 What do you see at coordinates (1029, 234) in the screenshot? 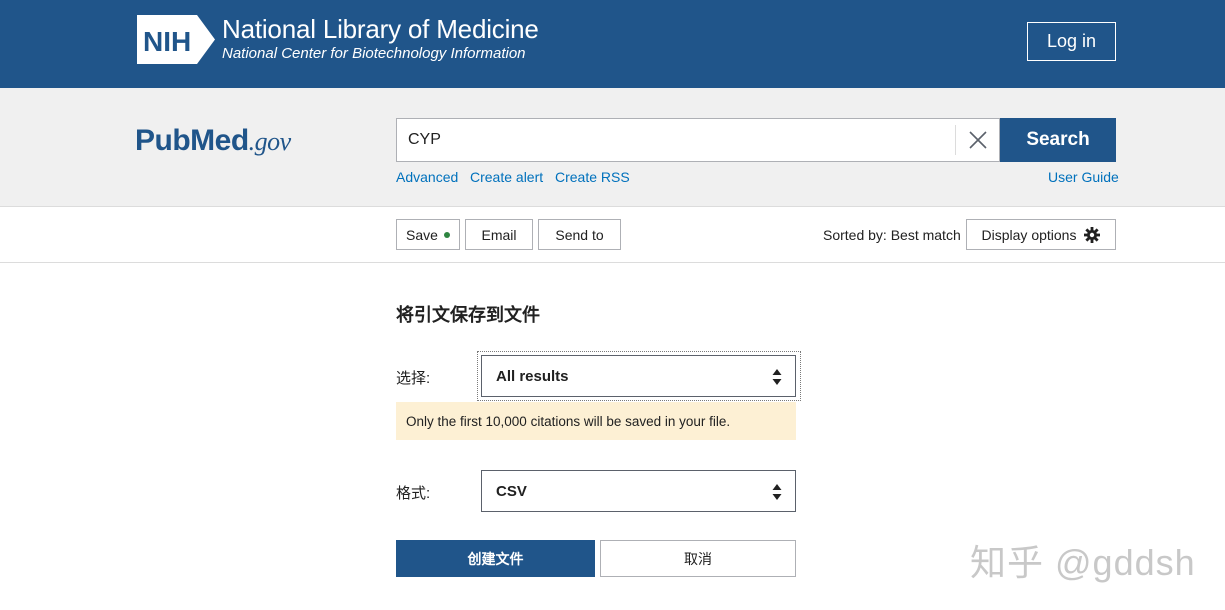
I see `display-options-label: Display options` at bounding box center [1029, 234].